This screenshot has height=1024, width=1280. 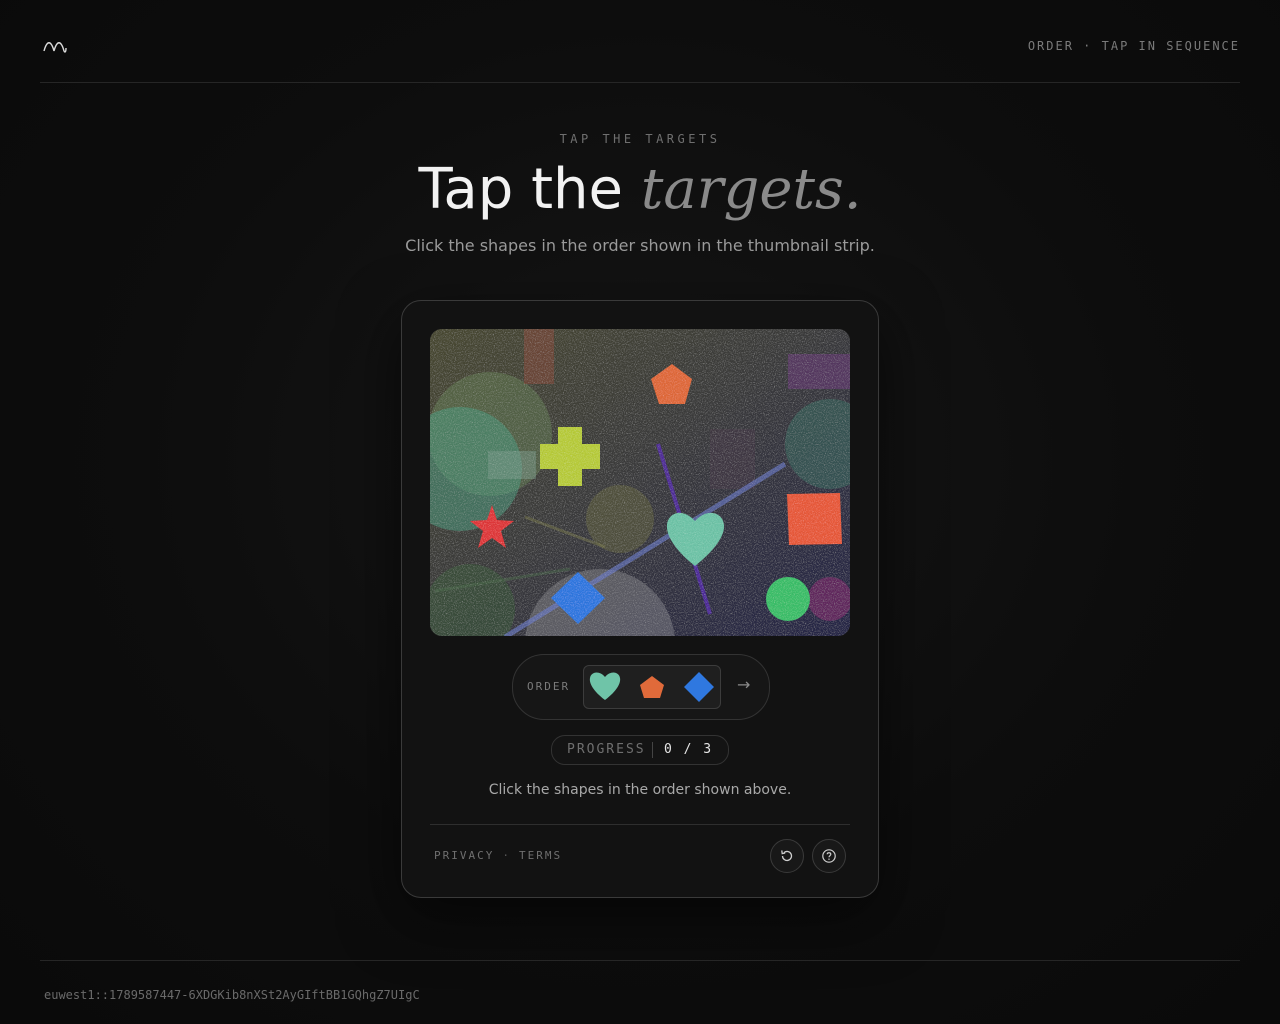 I want to click on challenge-canvas, so click(x=640, y=482).